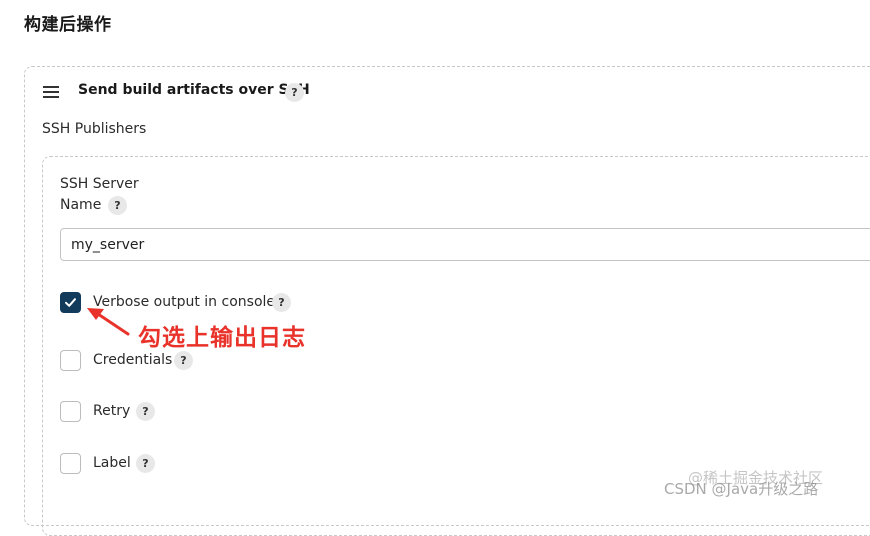 The height and width of the screenshot is (536, 870). I want to click on ssh-server-name-label: SSH Server, so click(99, 184).